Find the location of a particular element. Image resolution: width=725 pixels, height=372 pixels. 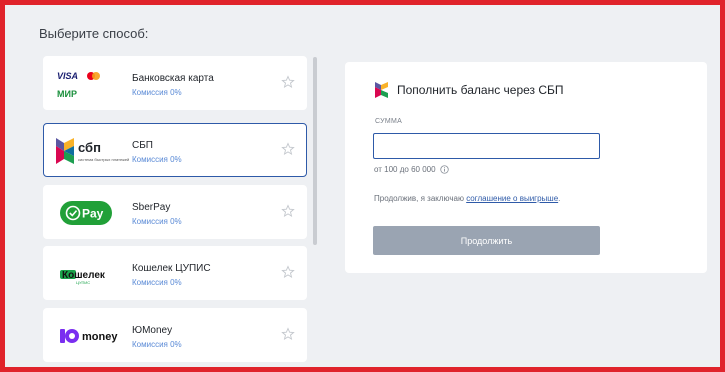

sberpay-logo: Pay is located at coordinates (94, 213).